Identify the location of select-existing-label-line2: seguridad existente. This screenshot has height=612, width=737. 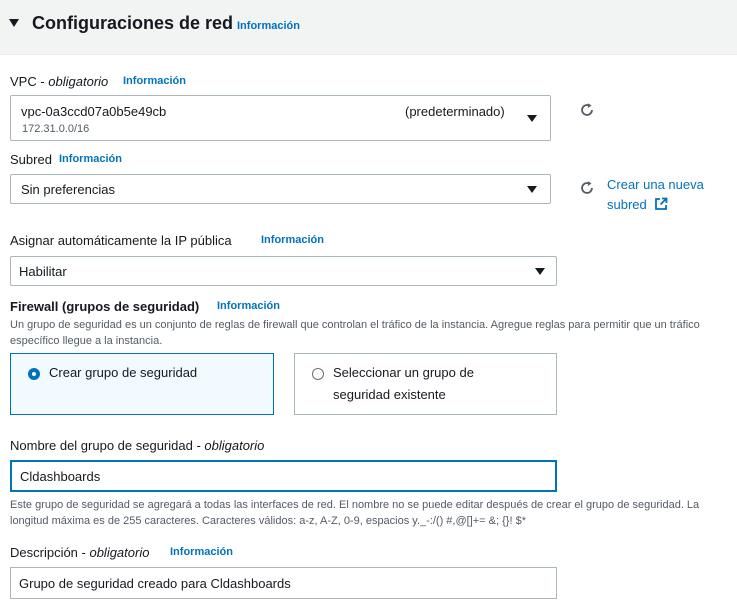
(389, 394).